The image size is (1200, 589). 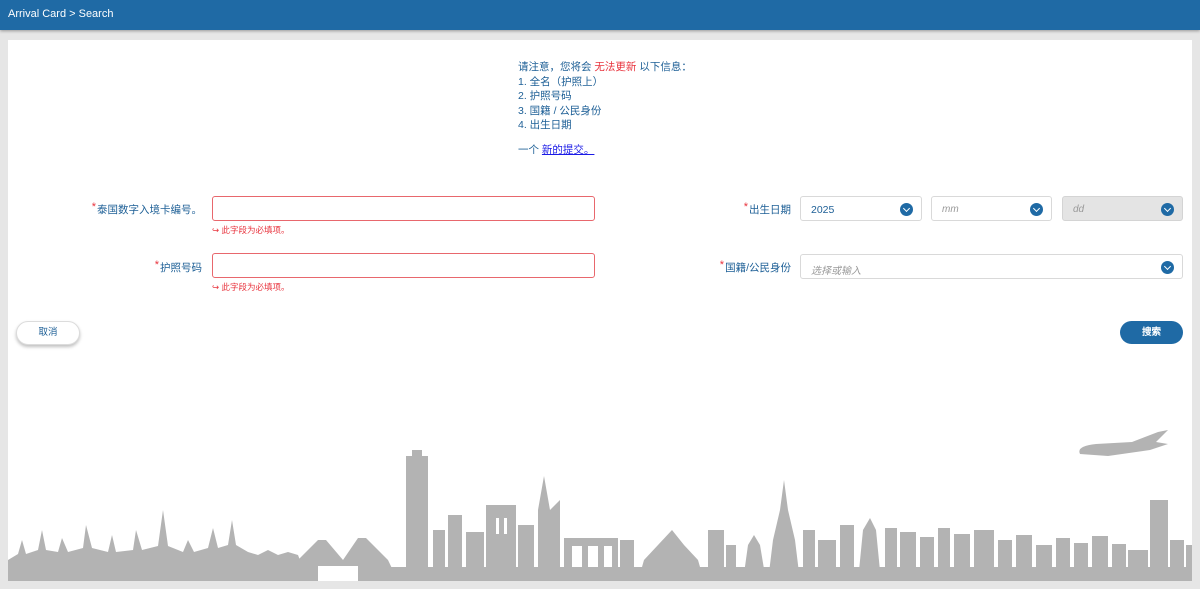 I want to click on dob-day-select: dd, so click(x=1122, y=208).